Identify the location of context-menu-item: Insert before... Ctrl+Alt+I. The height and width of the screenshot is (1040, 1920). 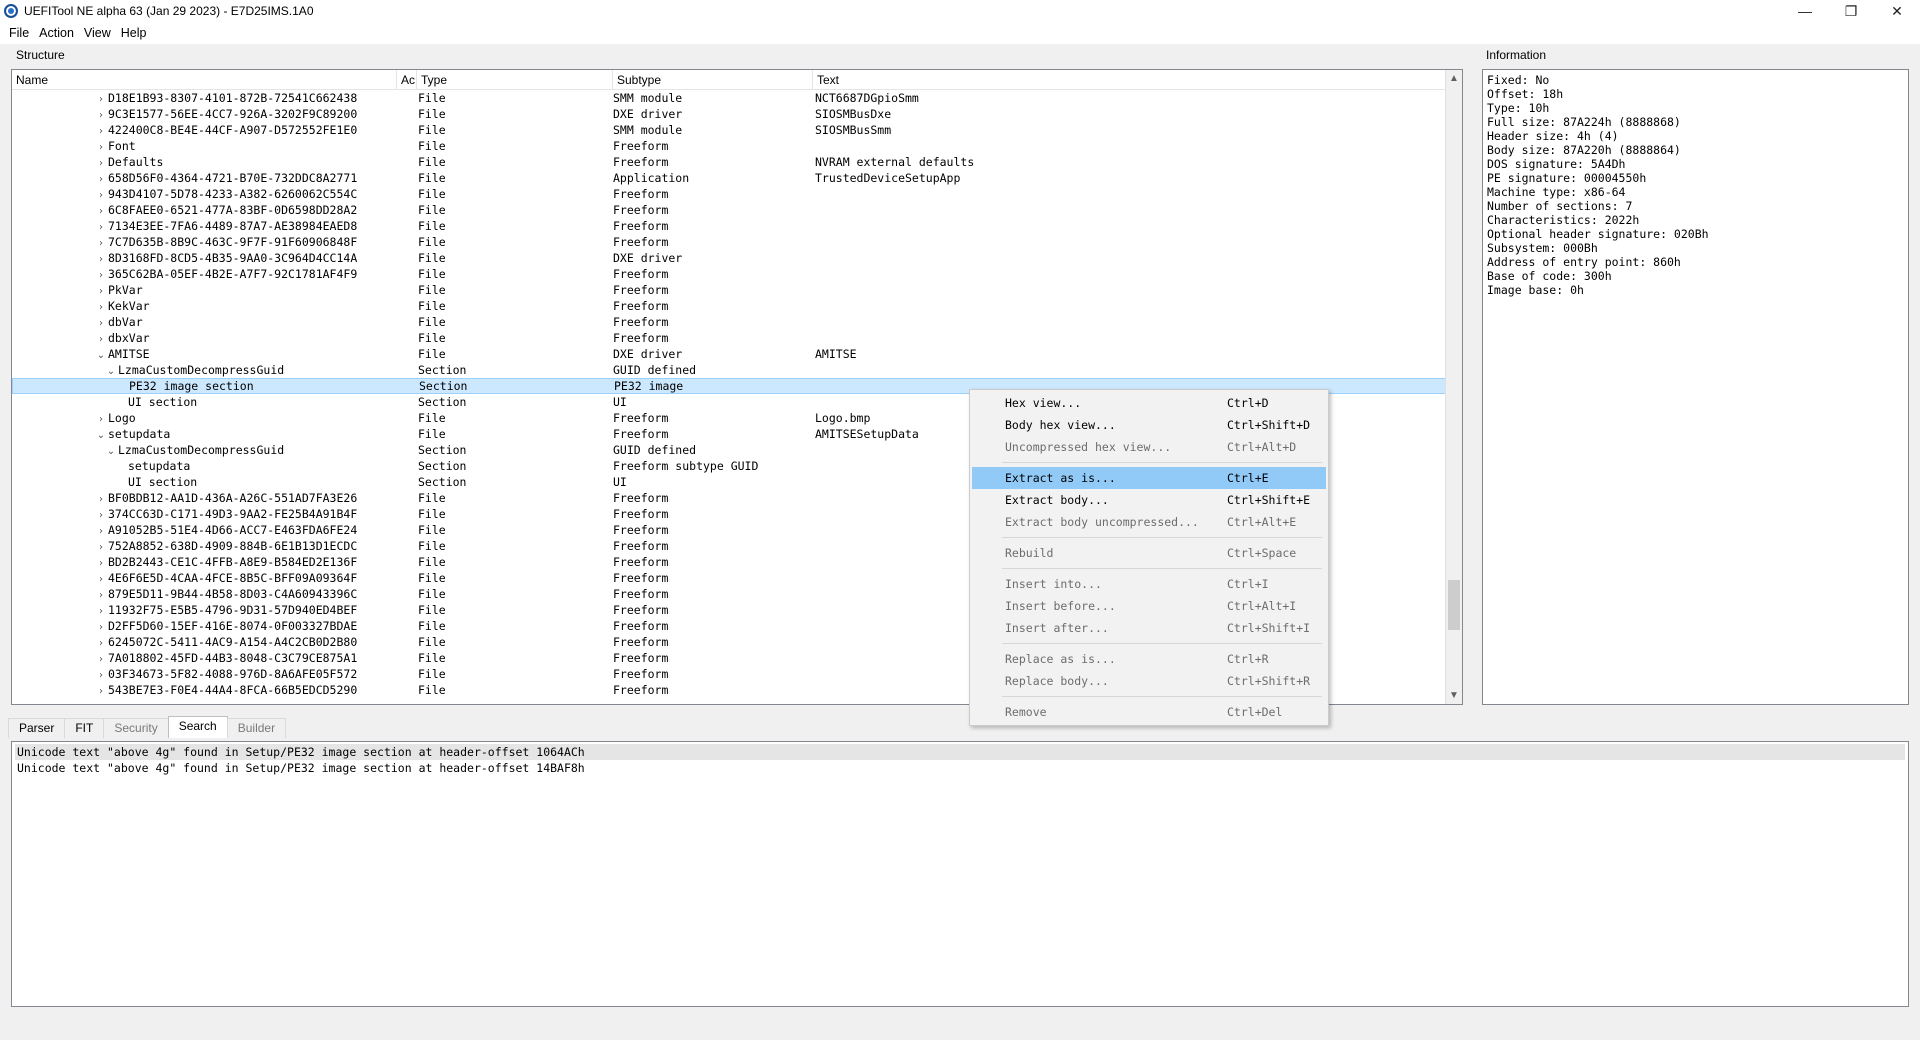
(1149, 606).